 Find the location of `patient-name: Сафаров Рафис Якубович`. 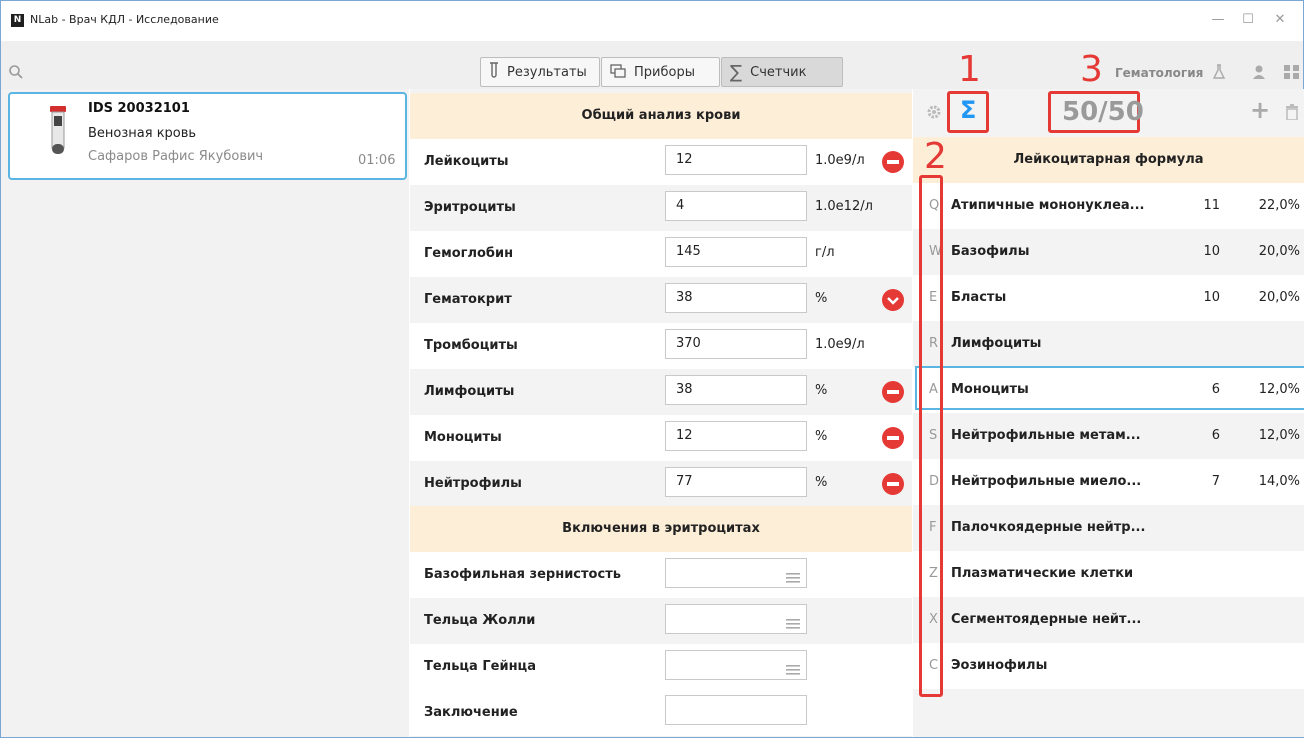

patient-name: Сафаров Рафис Якубович is located at coordinates (176, 156).